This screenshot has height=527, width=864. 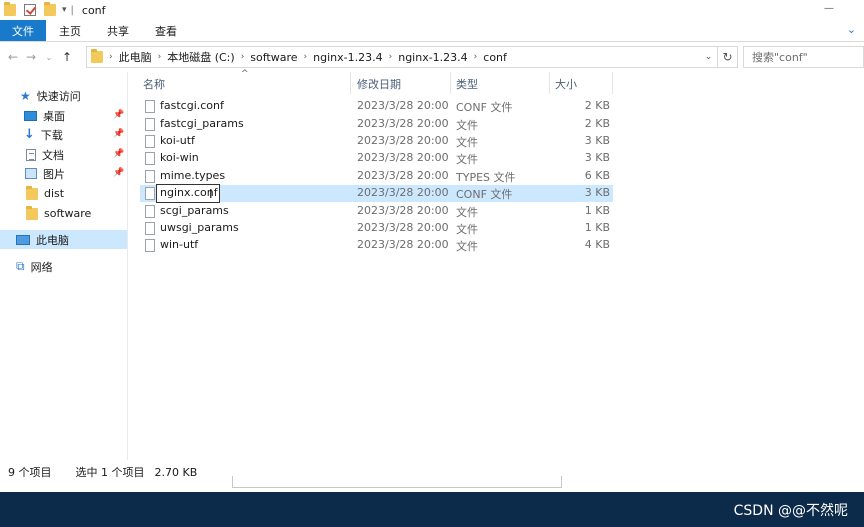 I want to click on network-icon: ⧉, so click(x=20, y=266).